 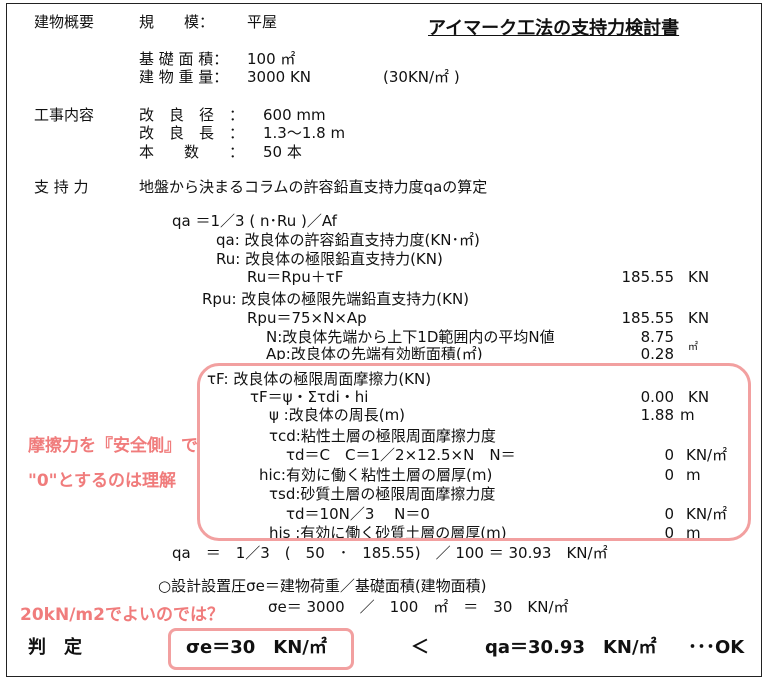 I want to click on weight-label: 建 物 重 量：, so click(x=184, y=77).